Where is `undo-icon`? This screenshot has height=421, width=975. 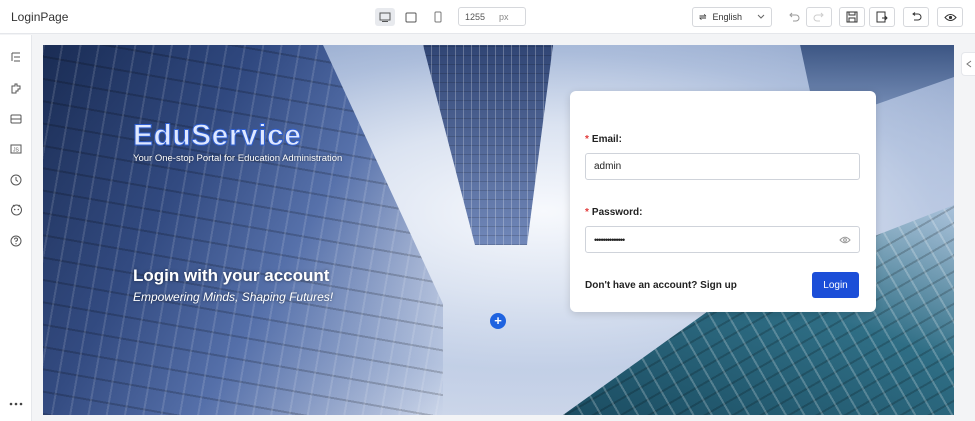 undo-icon is located at coordinates (794, 17).